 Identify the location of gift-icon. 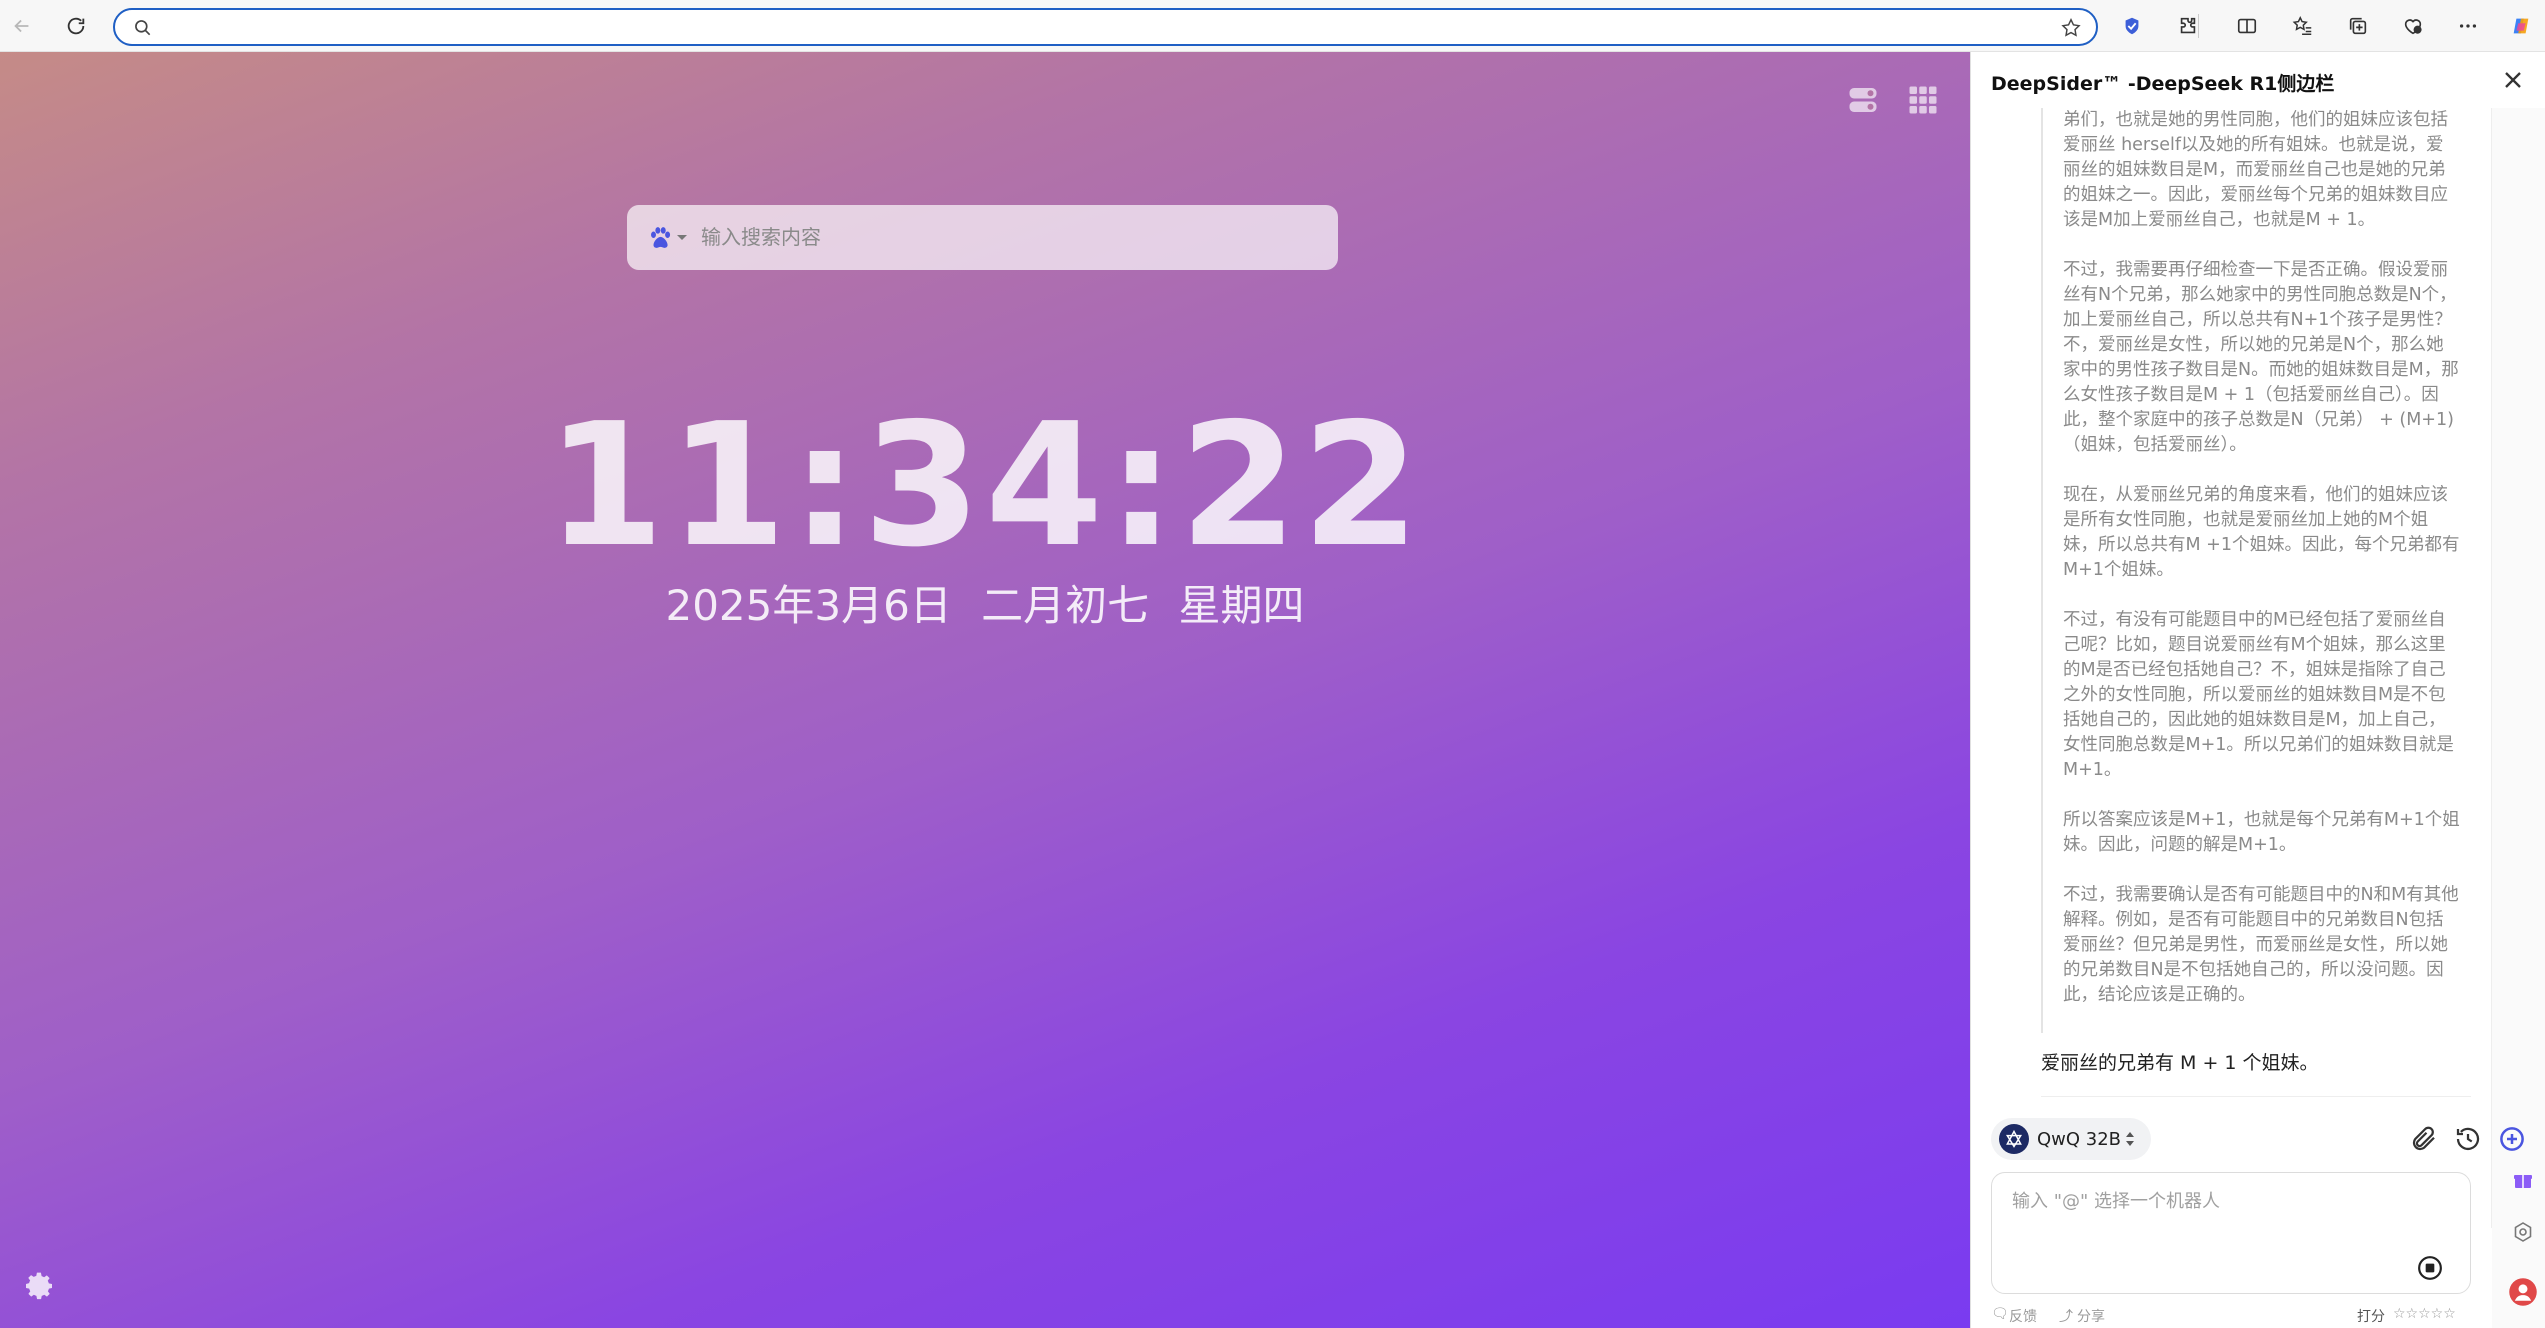
(2523, 1180).